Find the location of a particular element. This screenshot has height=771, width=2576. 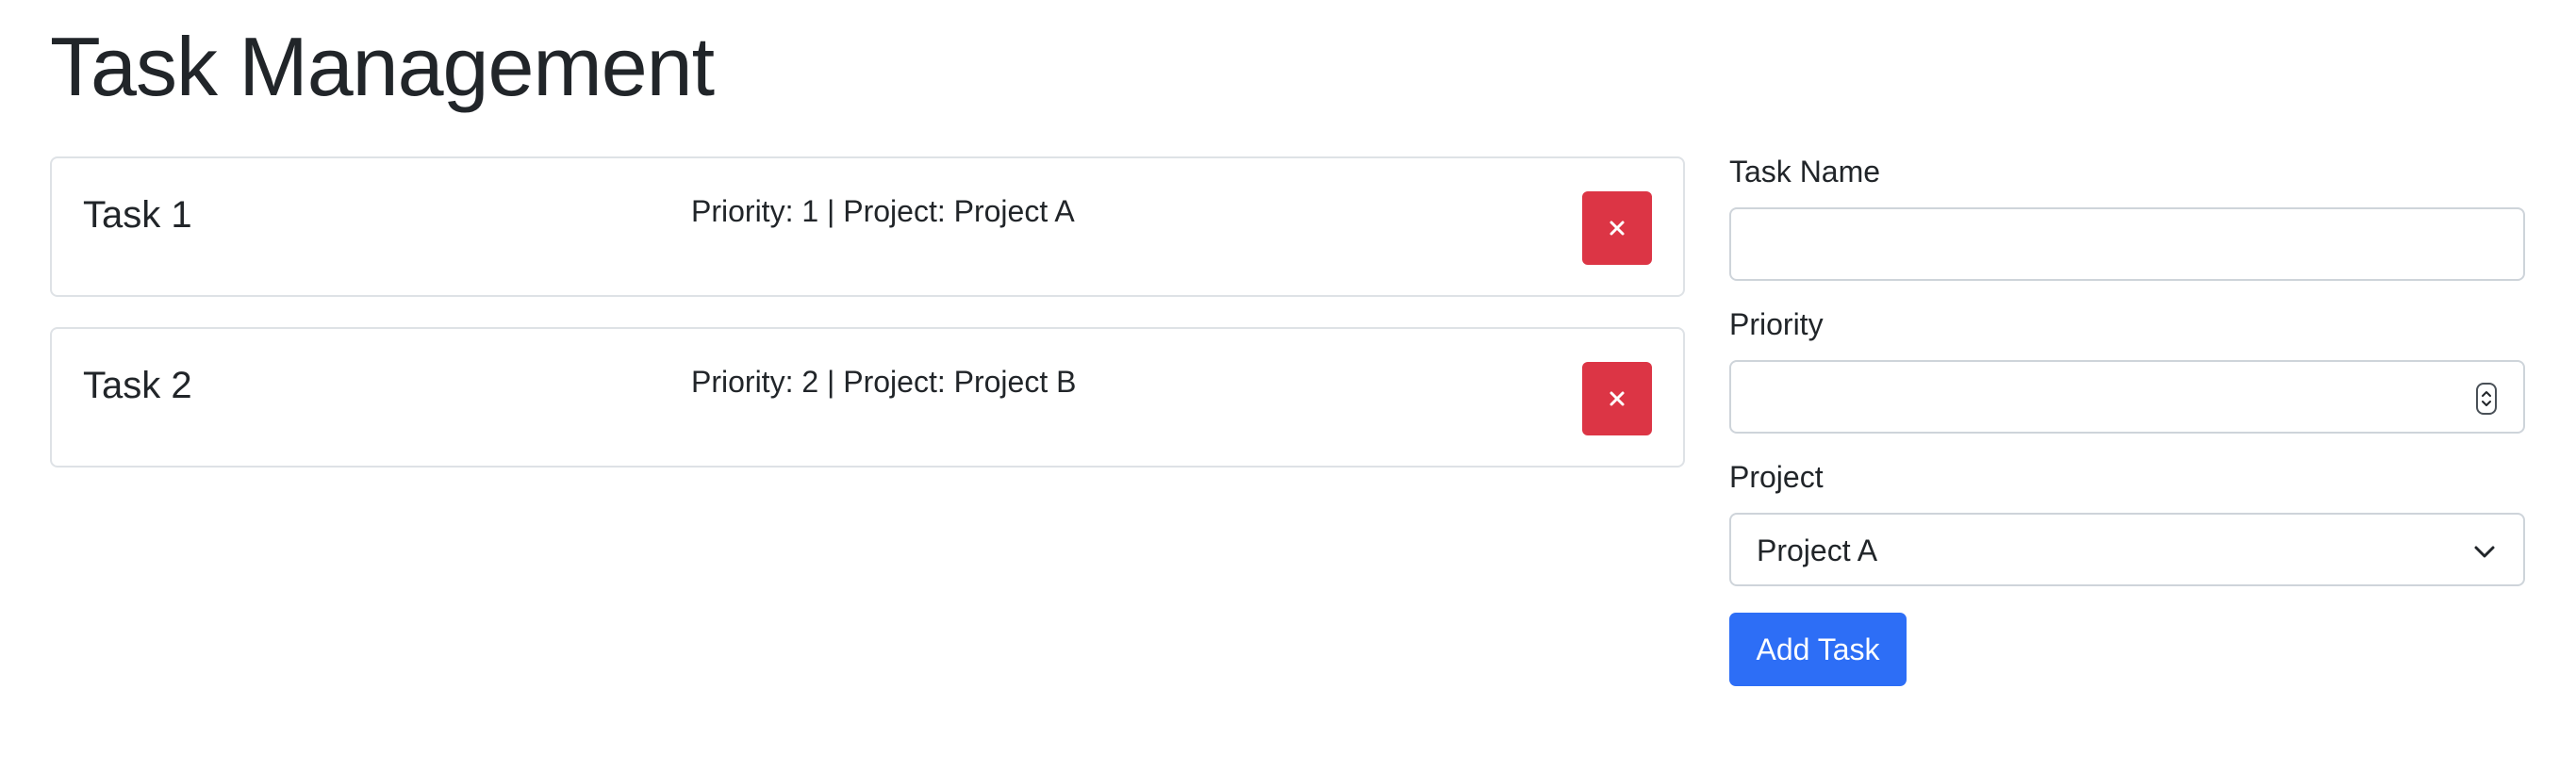

project-selected-value: Project A is located at coordinates (1817, 550).